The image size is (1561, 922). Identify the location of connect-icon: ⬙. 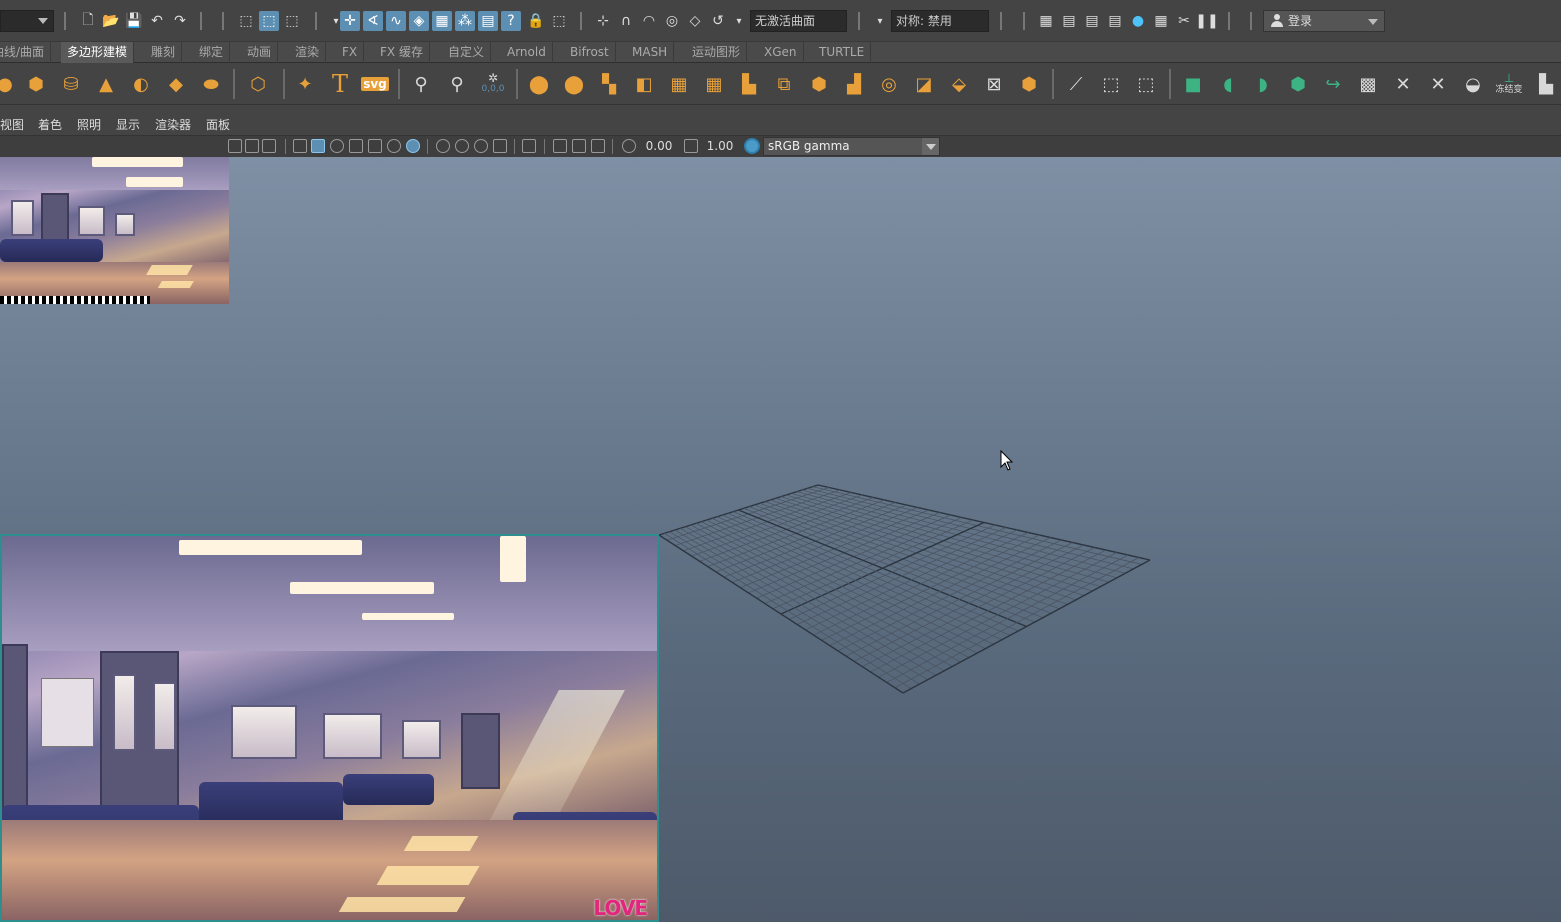
(959, 84).